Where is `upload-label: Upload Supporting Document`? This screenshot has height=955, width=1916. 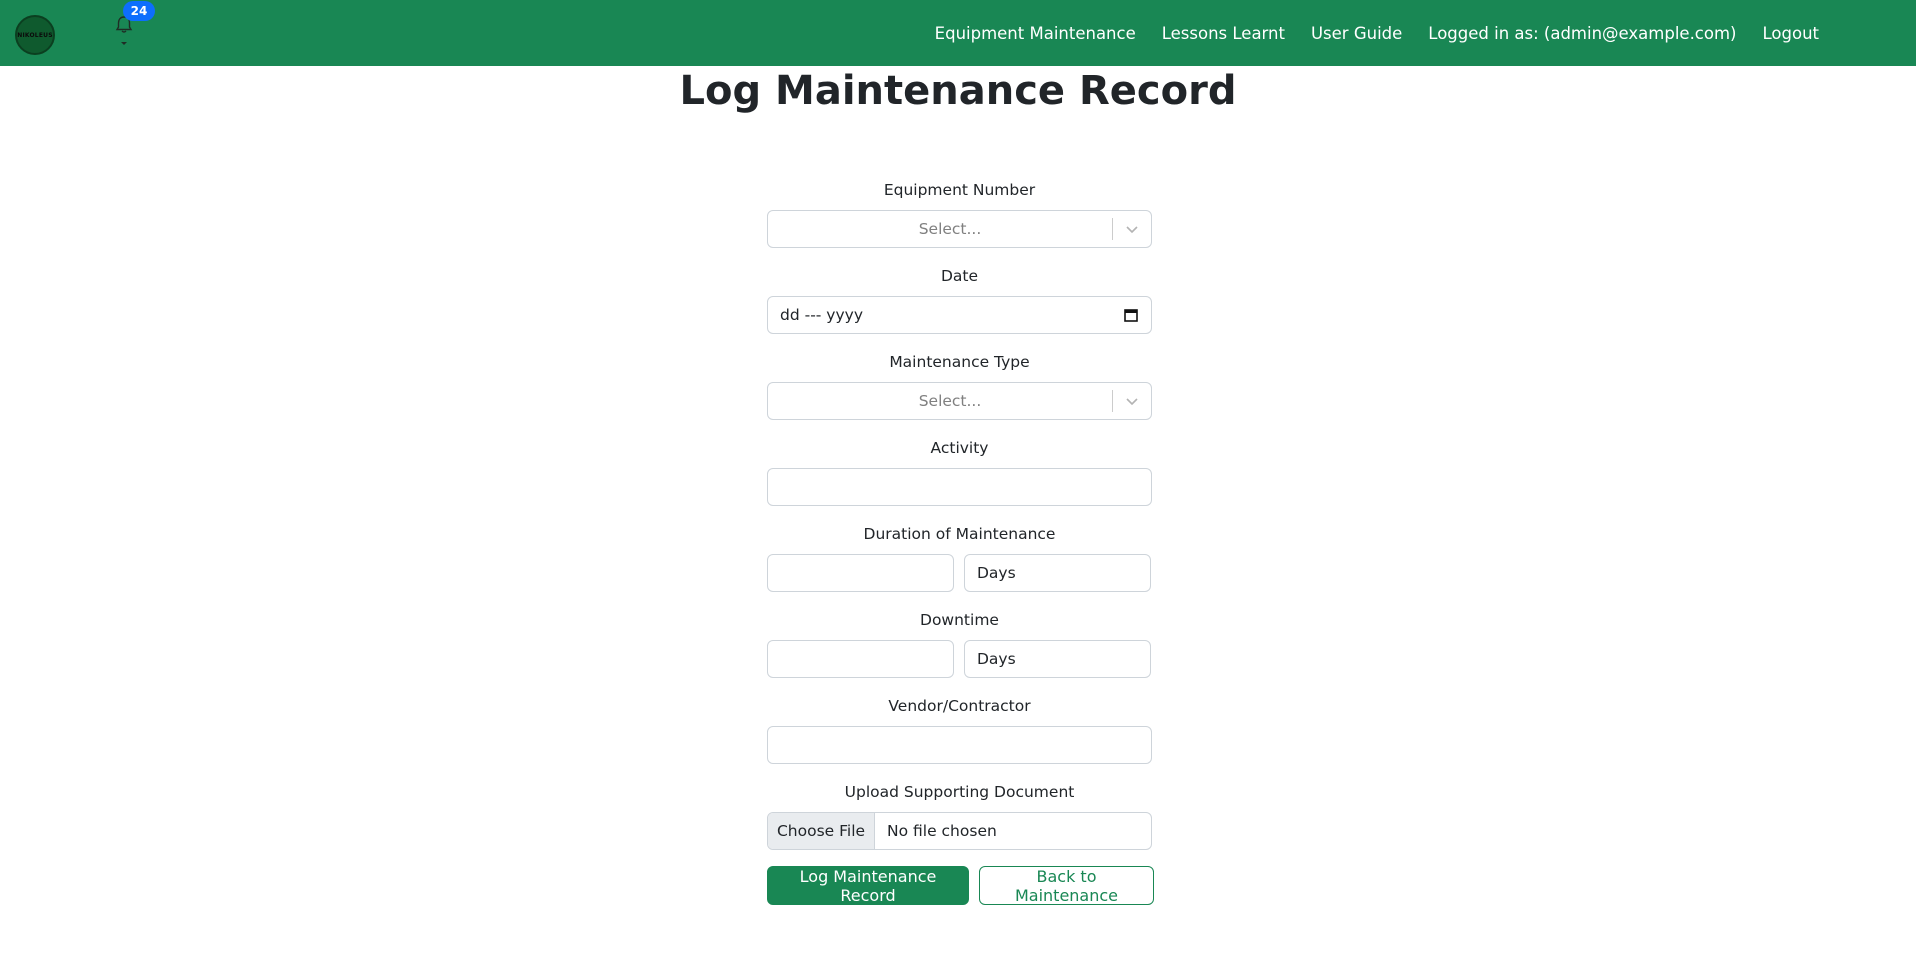 upload-label: Upload Supporting Document is located at coordinates (959, 792).